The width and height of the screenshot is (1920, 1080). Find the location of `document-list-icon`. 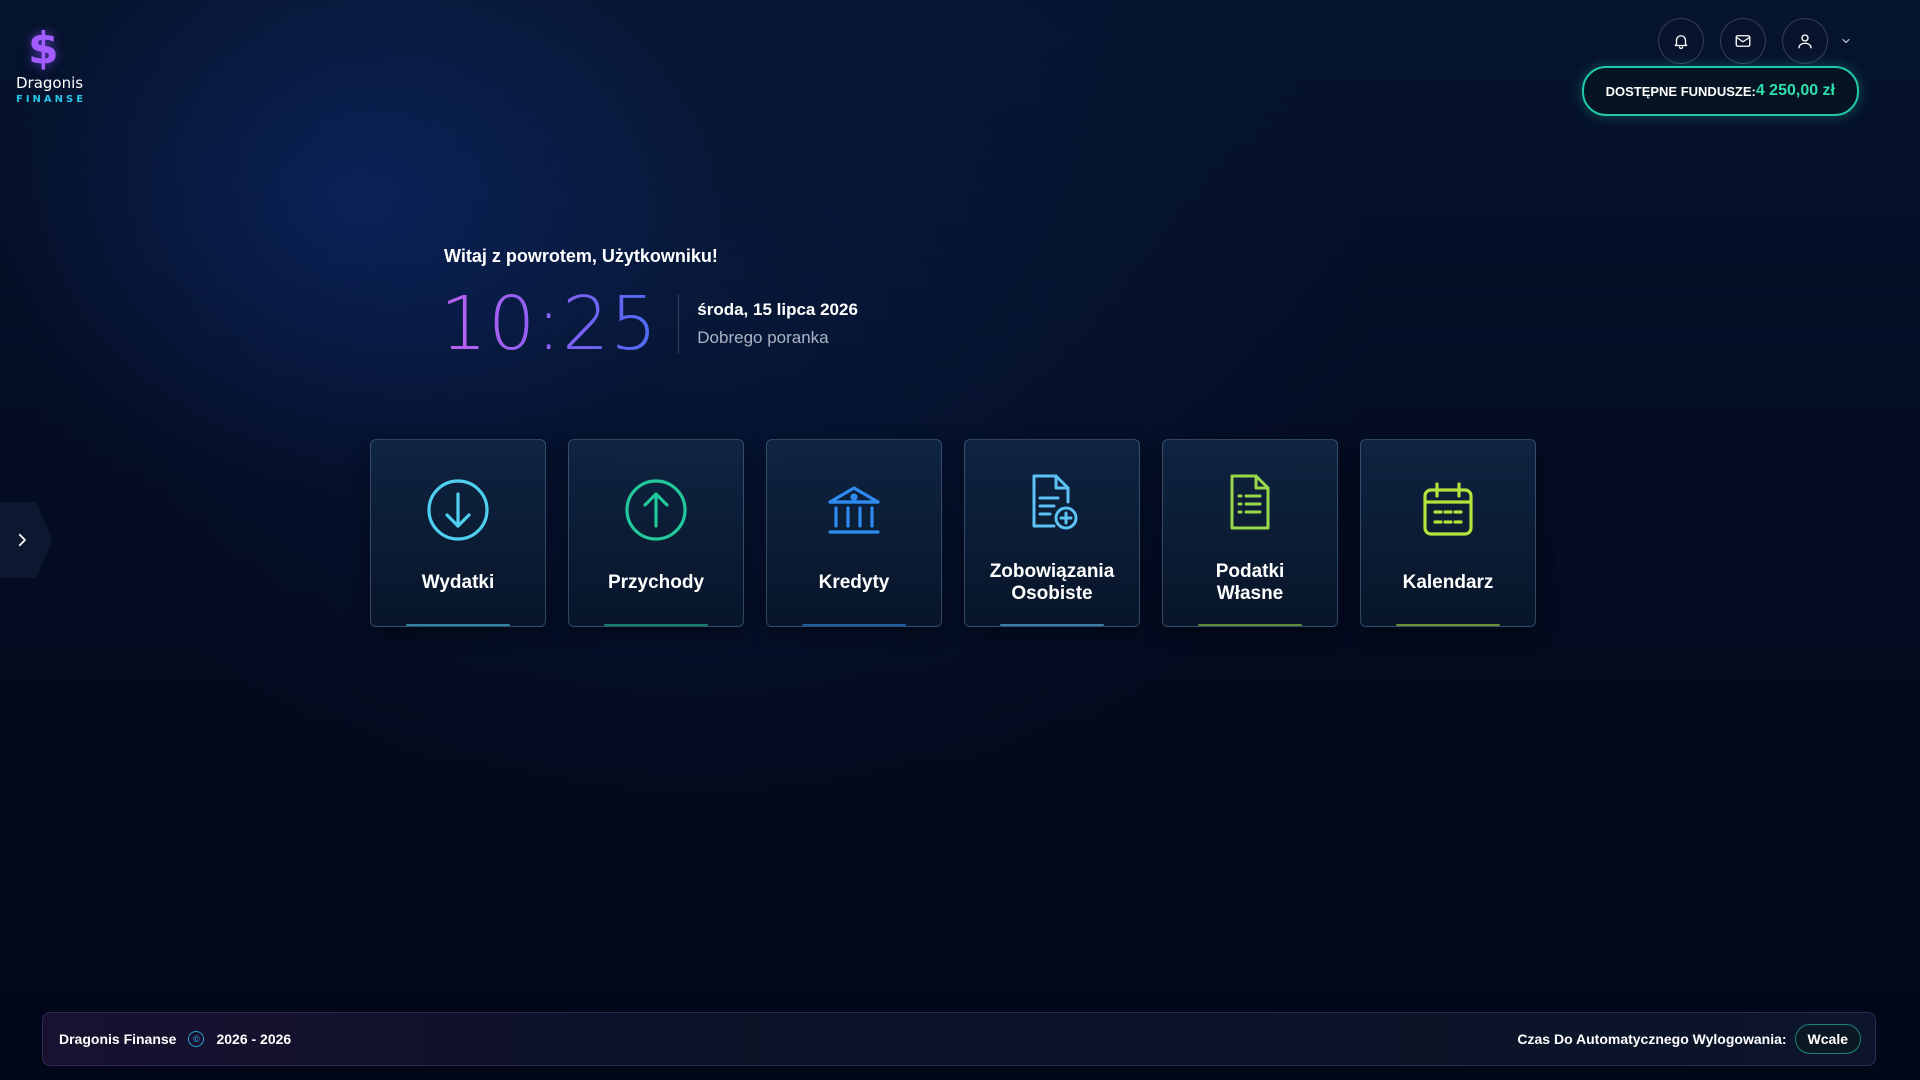

document-list-icon is located at coordinates (1250, 502).